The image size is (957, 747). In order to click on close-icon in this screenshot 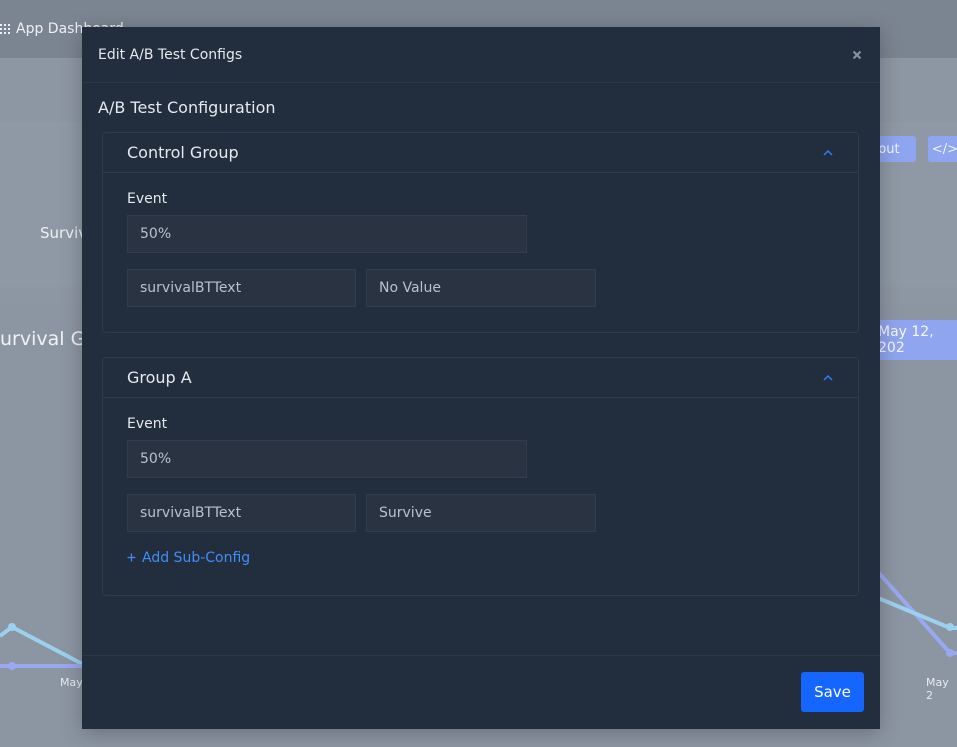, I will do `click(857, 55)`.